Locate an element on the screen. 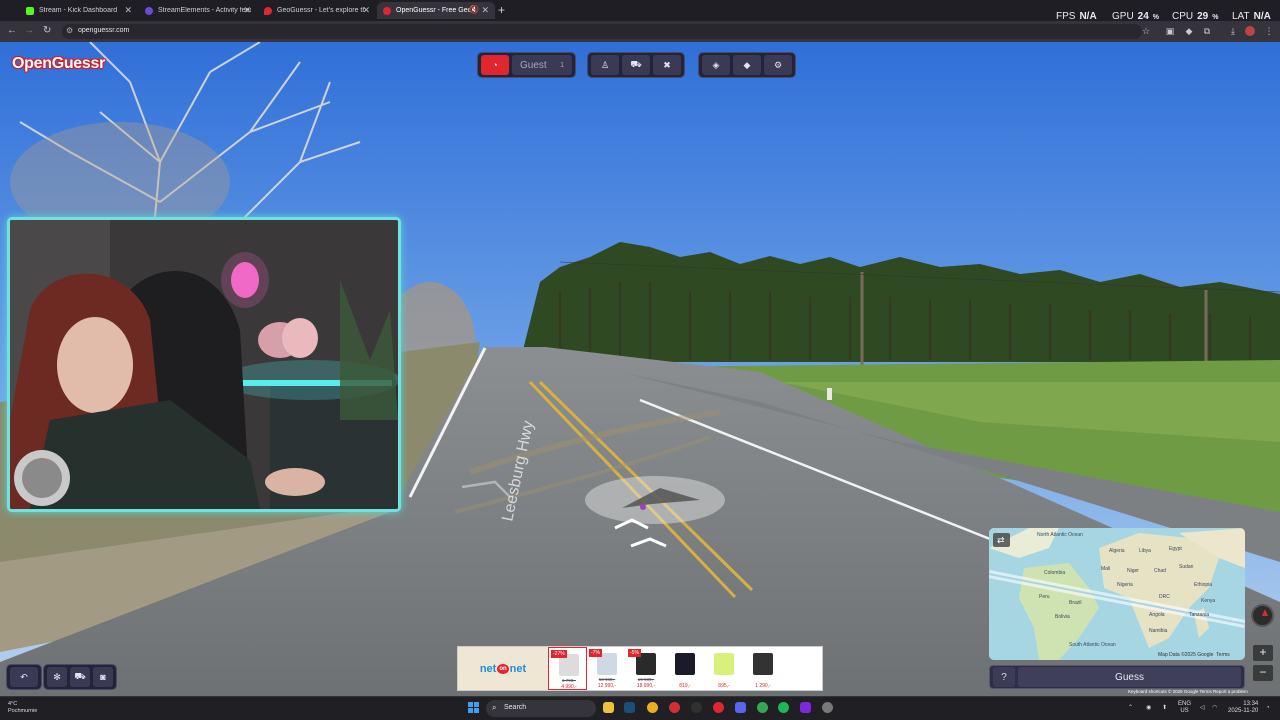 This screenshot has width=1280, height=720. back-icon: ← is located at coordinates (12, 30).